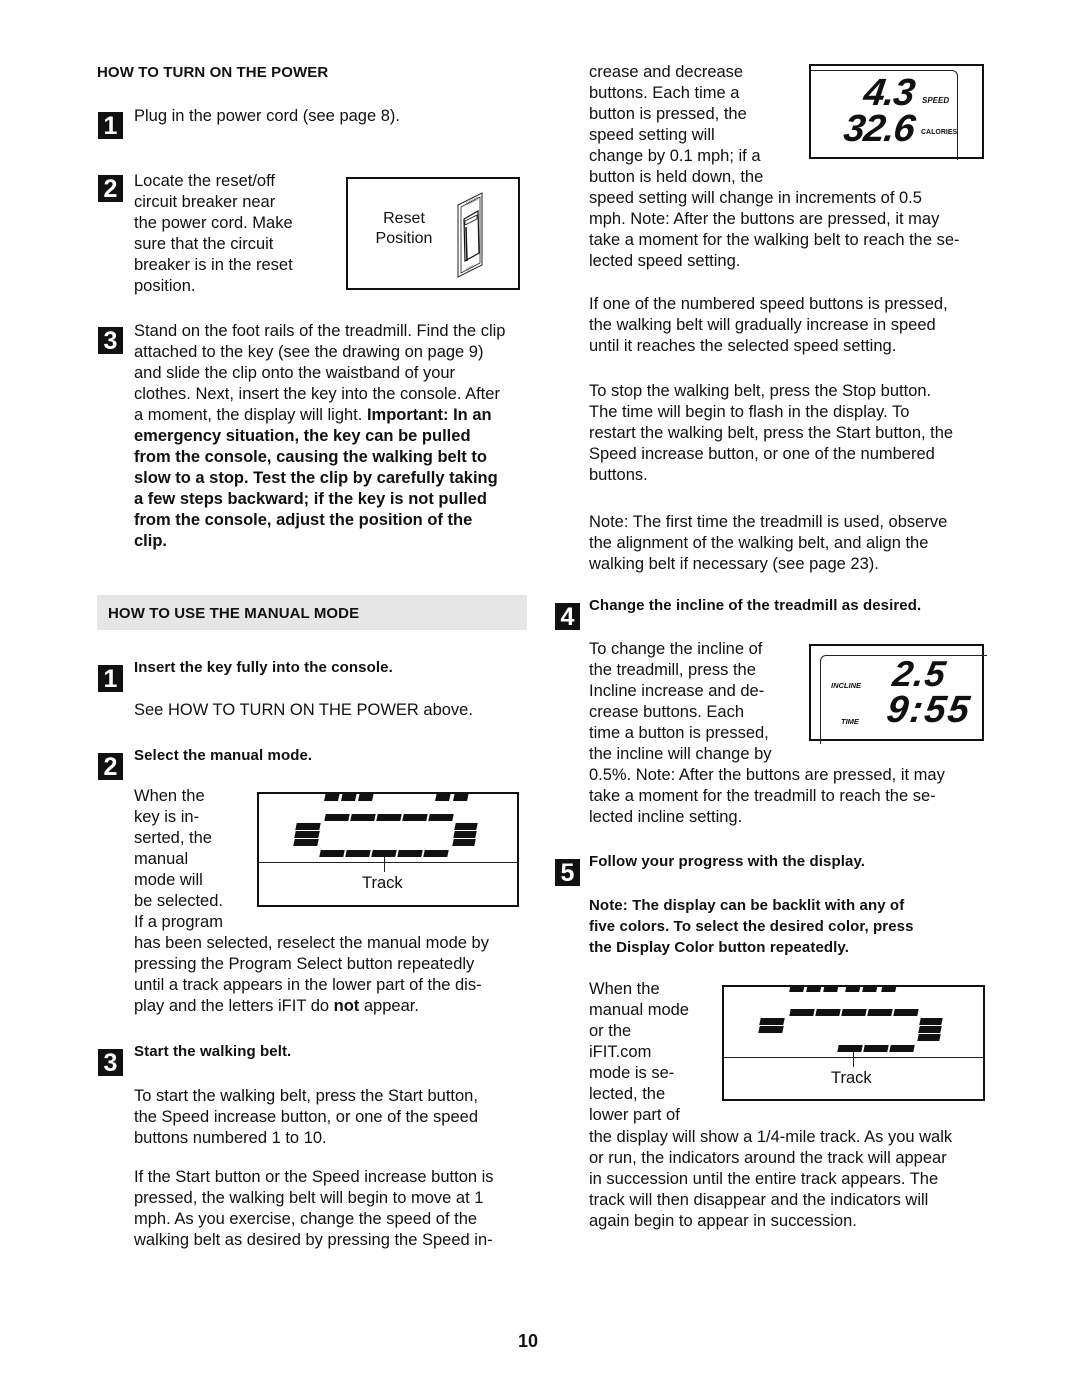 This screenshot has height=1397, width=1080. Describe the element at coordinates (263, 667) in the screenshot. I see `manual-step-1-title: Insert the key fully into the console.` at that location.